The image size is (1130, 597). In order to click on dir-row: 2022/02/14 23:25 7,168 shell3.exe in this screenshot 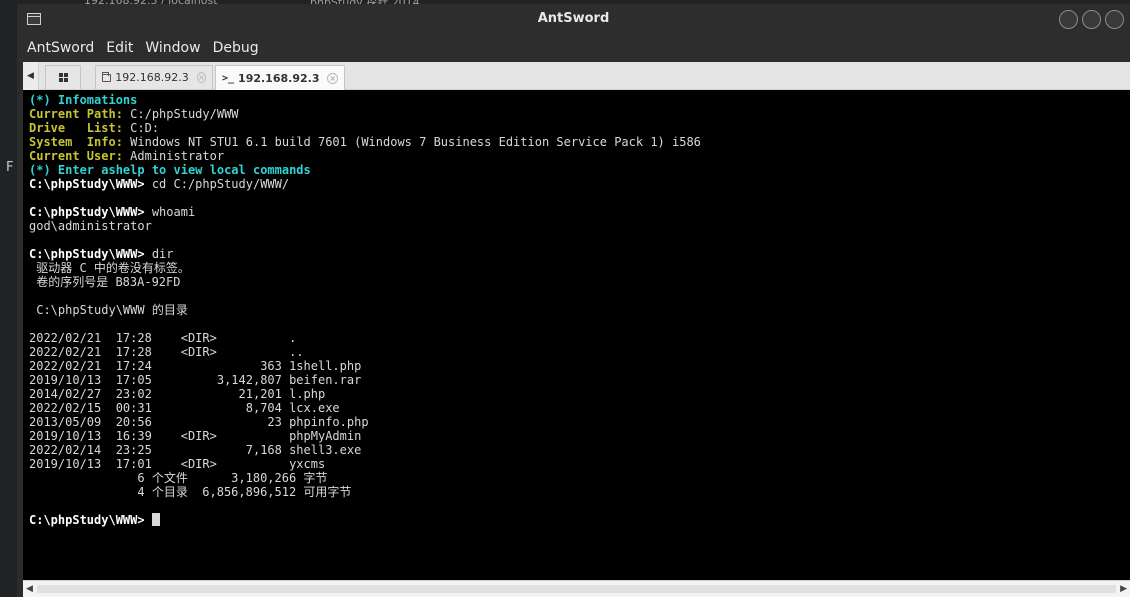, I will do `click(195, 450)`.